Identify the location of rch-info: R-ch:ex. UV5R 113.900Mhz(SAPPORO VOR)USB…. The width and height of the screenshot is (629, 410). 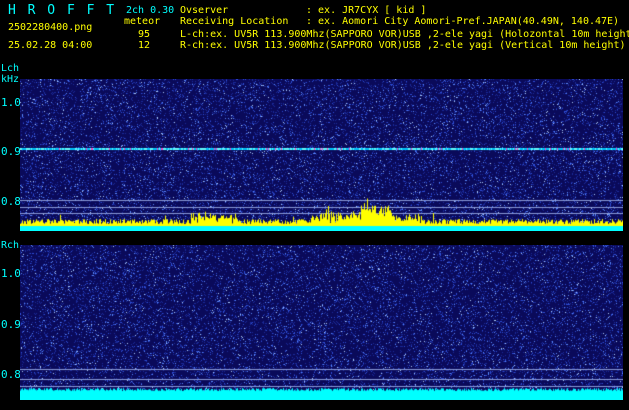
(403, 45).